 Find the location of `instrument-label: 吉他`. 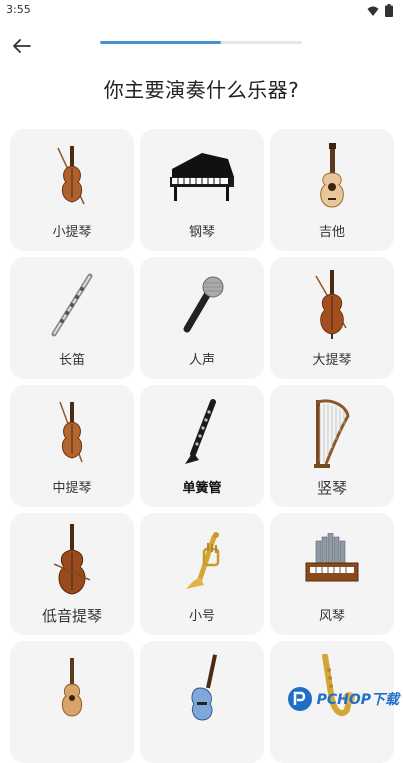

instrument-label: 吉他 is located at coordinates (331, 232).